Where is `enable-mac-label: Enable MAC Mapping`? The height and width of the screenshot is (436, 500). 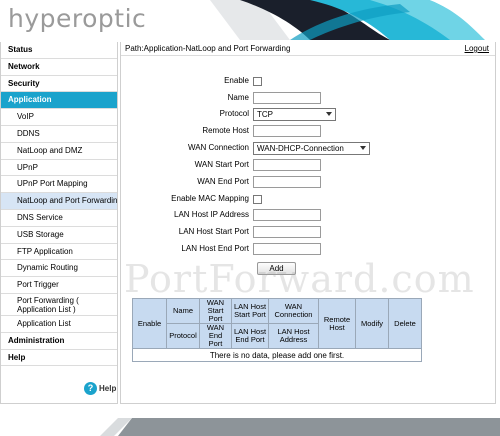 enable-mac-label: Enable MAC Mapping is located at coordinates (210, 198).